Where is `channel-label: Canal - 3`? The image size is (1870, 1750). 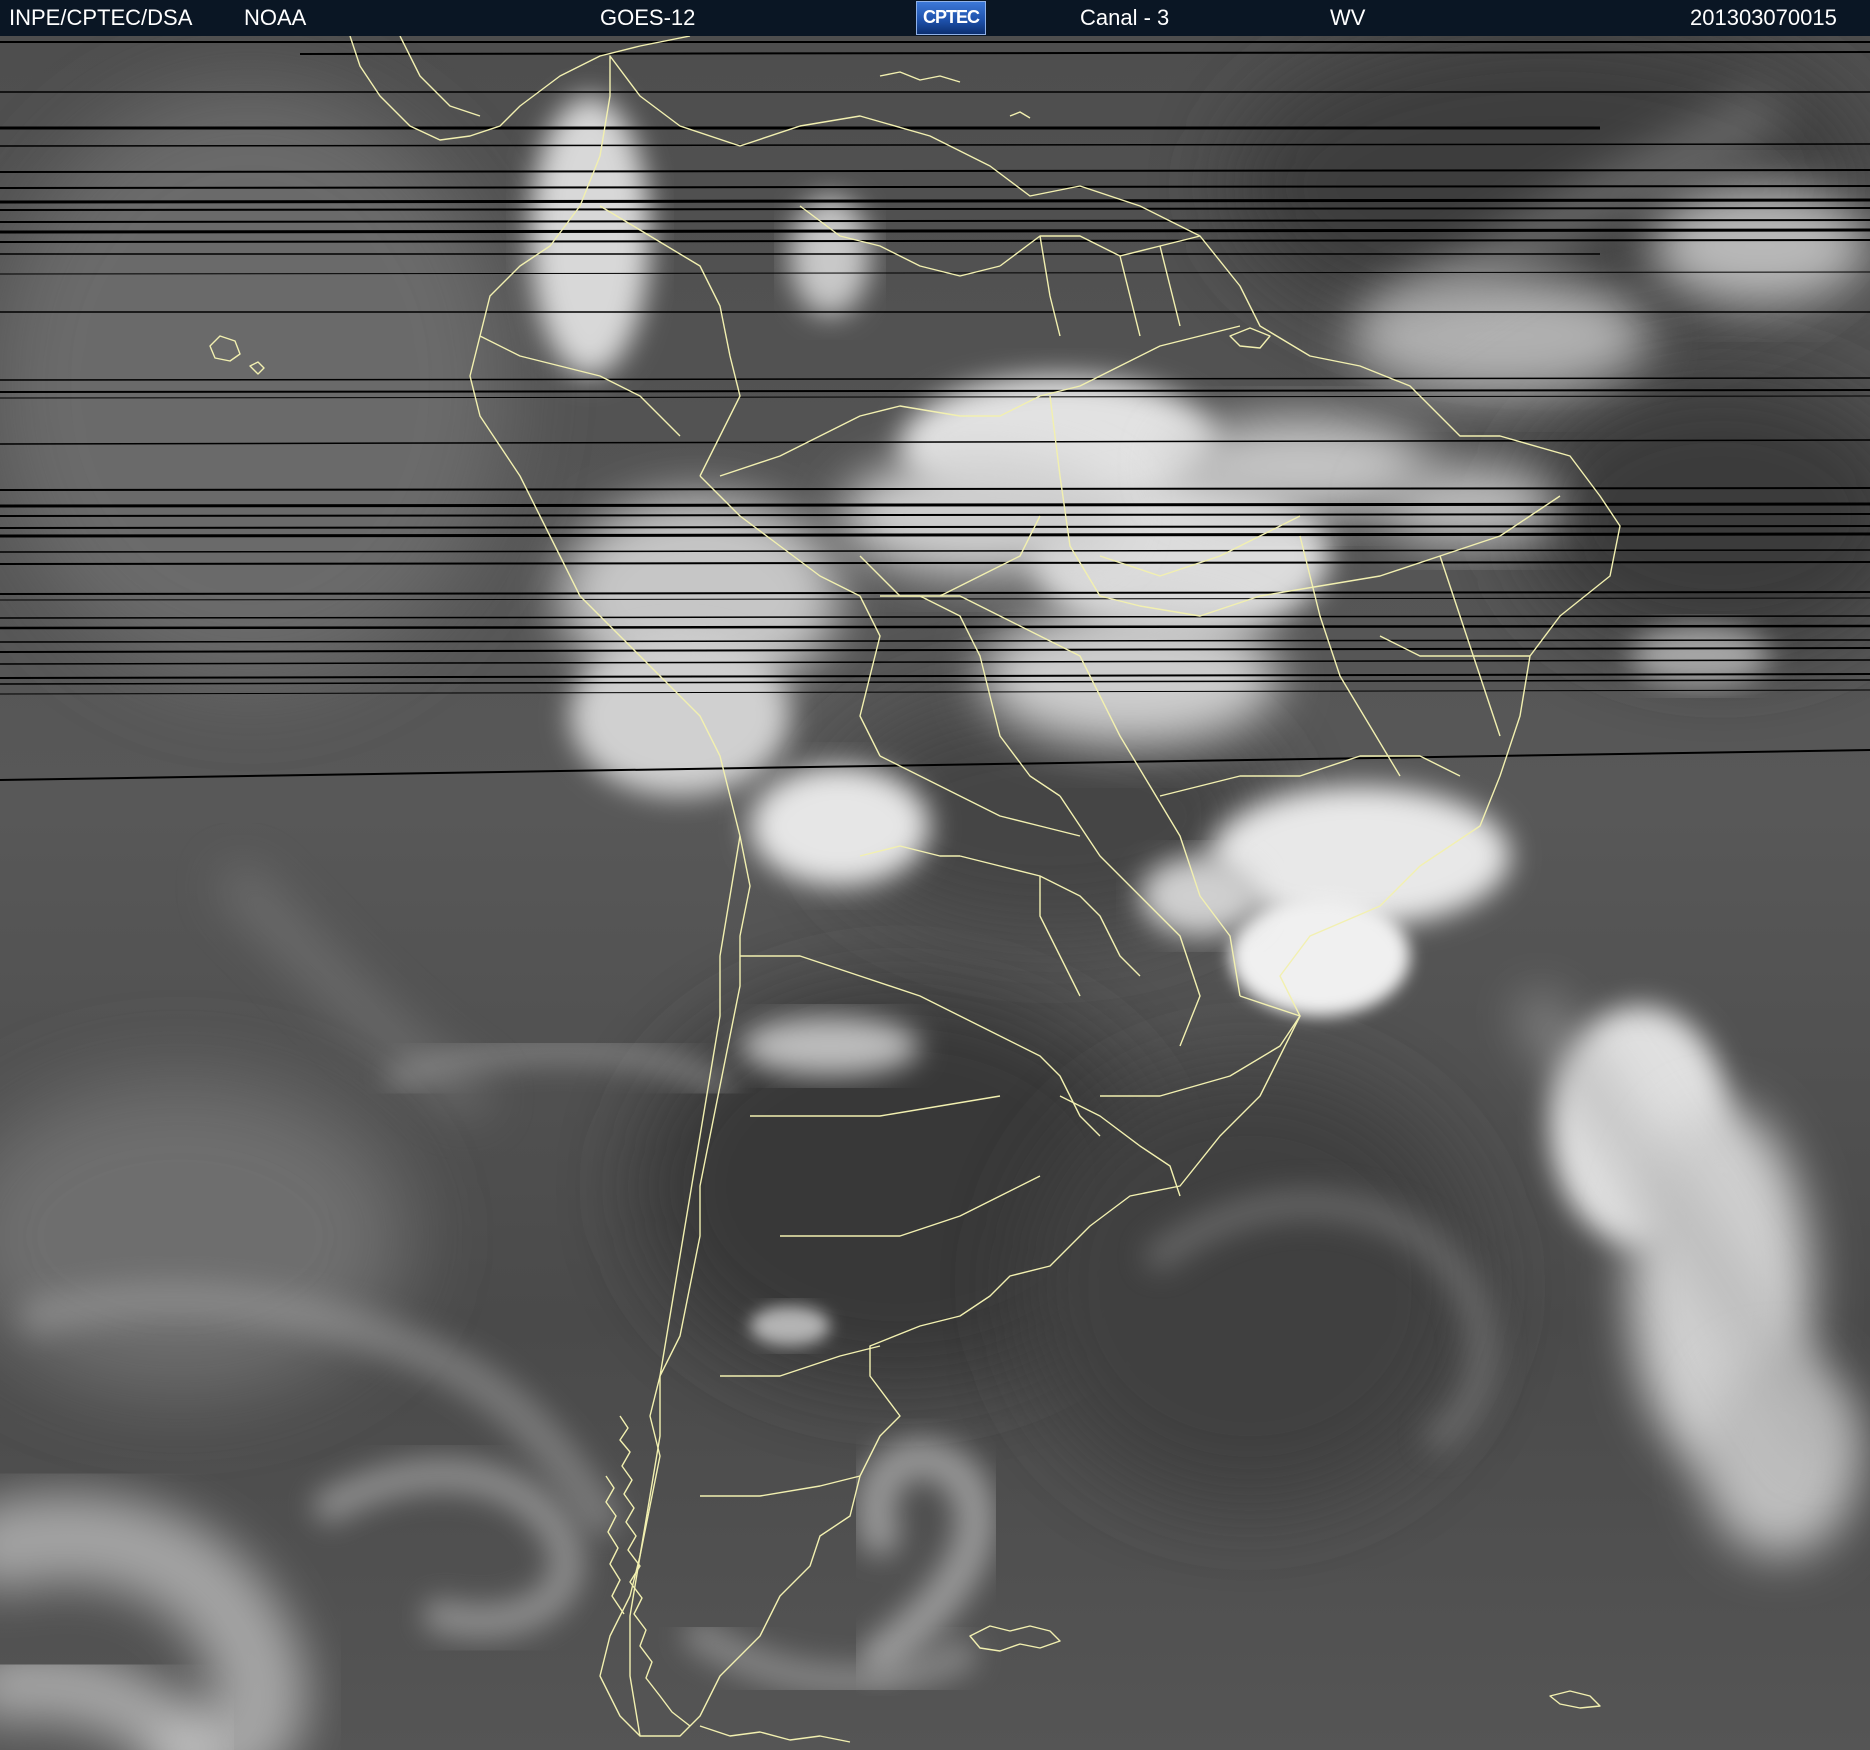 channel-label: Canal - 3 is located at coordinates (1125, 17).